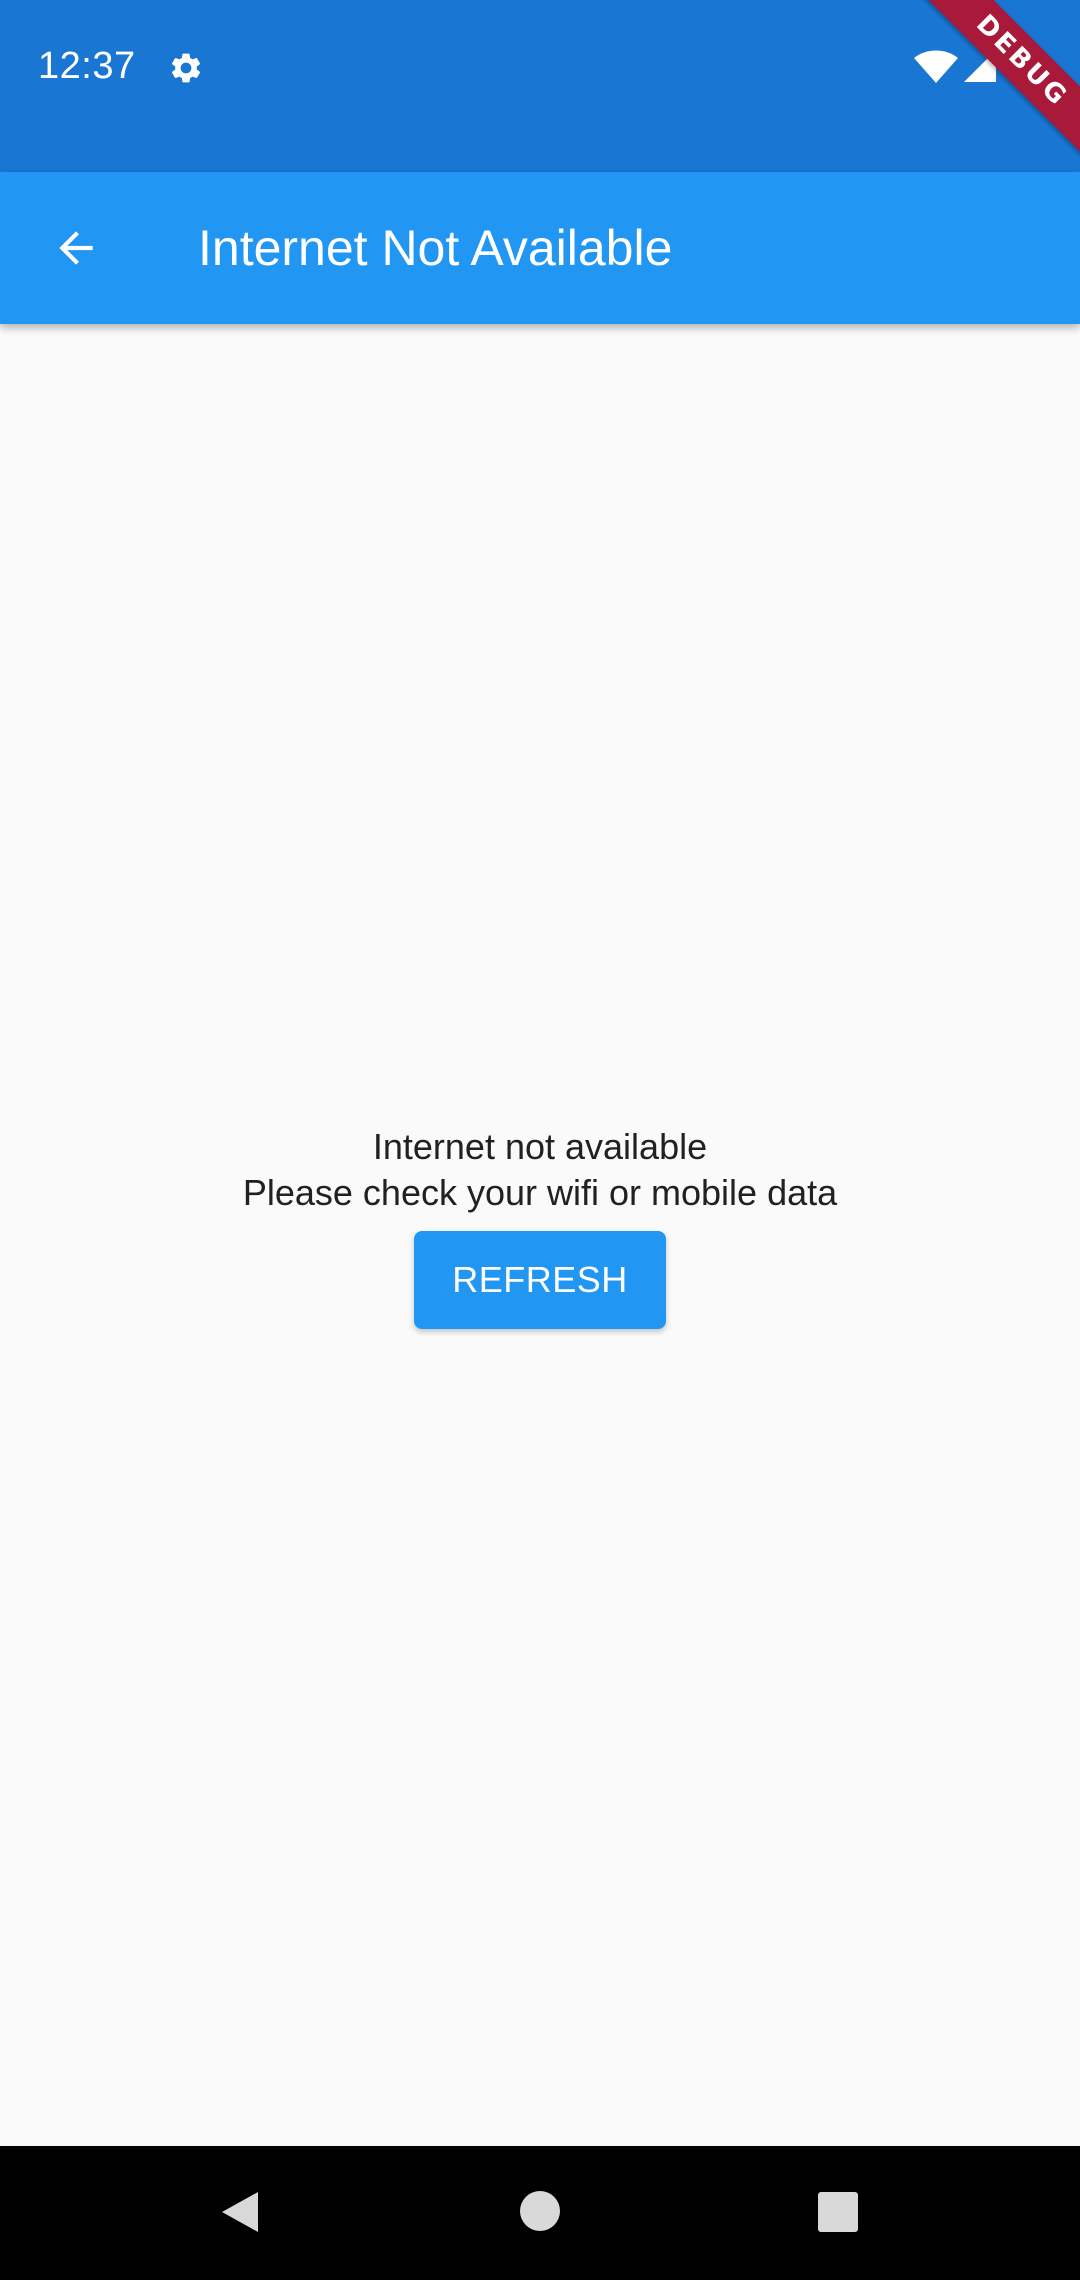  Describe the element at coordinates (936, 67) in the screenshot. I see `wifi-icon` at that location.